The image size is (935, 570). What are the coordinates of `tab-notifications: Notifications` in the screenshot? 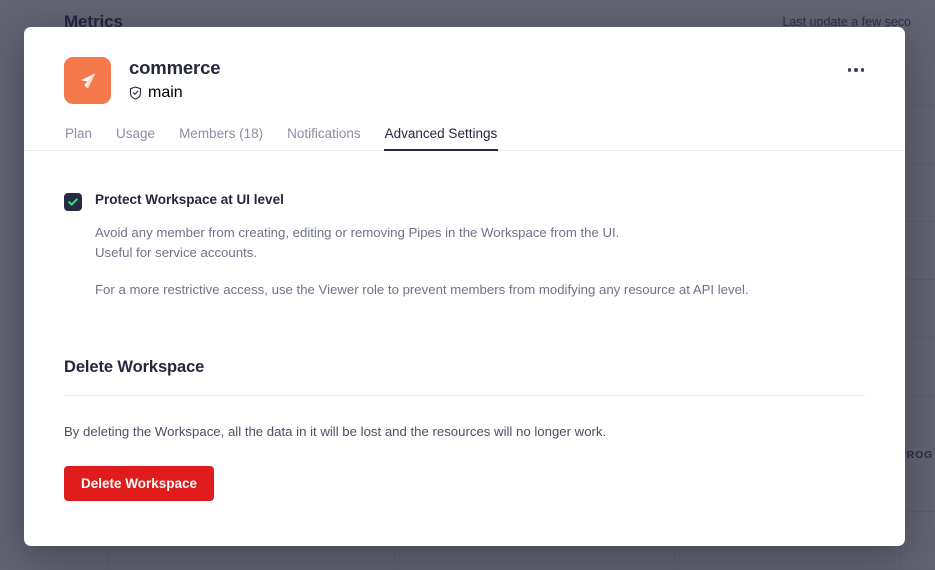 It's located at (324, 138).